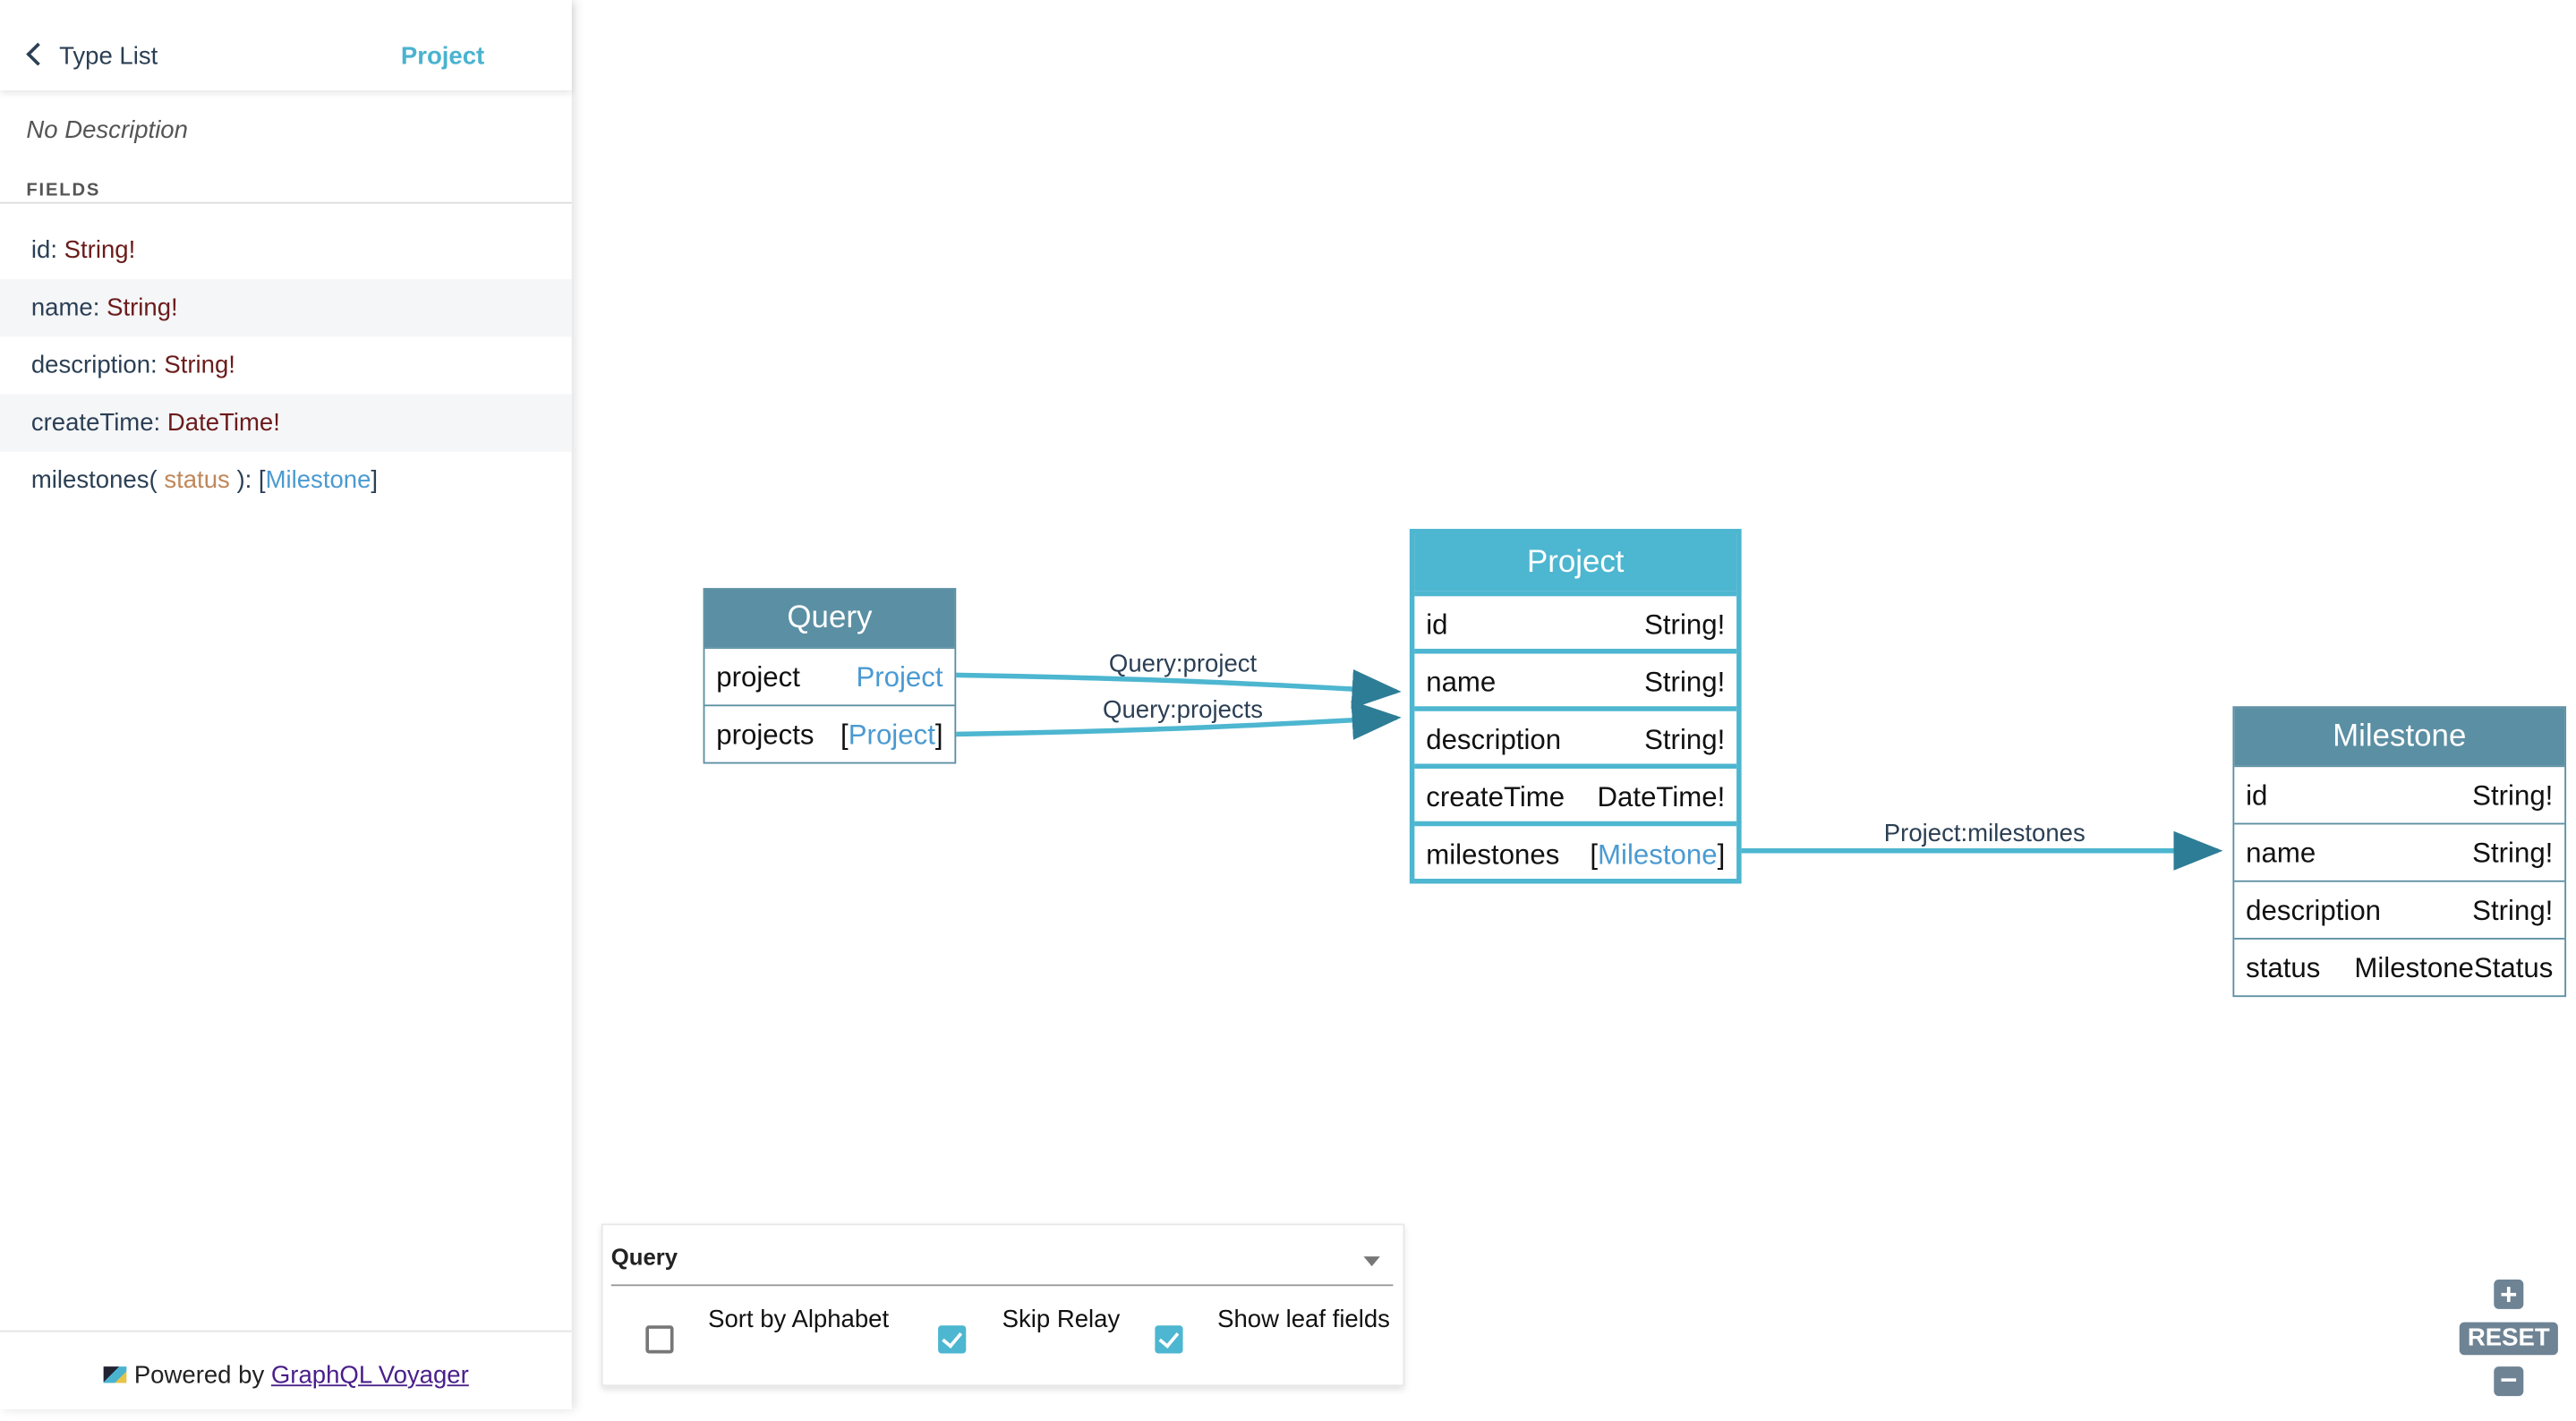 The height and width of the screenshot is (1421, 2576). What do you see at coordinates (799, 1320) in the screenshot?
I see `checkbox-label: Sort by Alphabet` at bounding box center [799, 1320].